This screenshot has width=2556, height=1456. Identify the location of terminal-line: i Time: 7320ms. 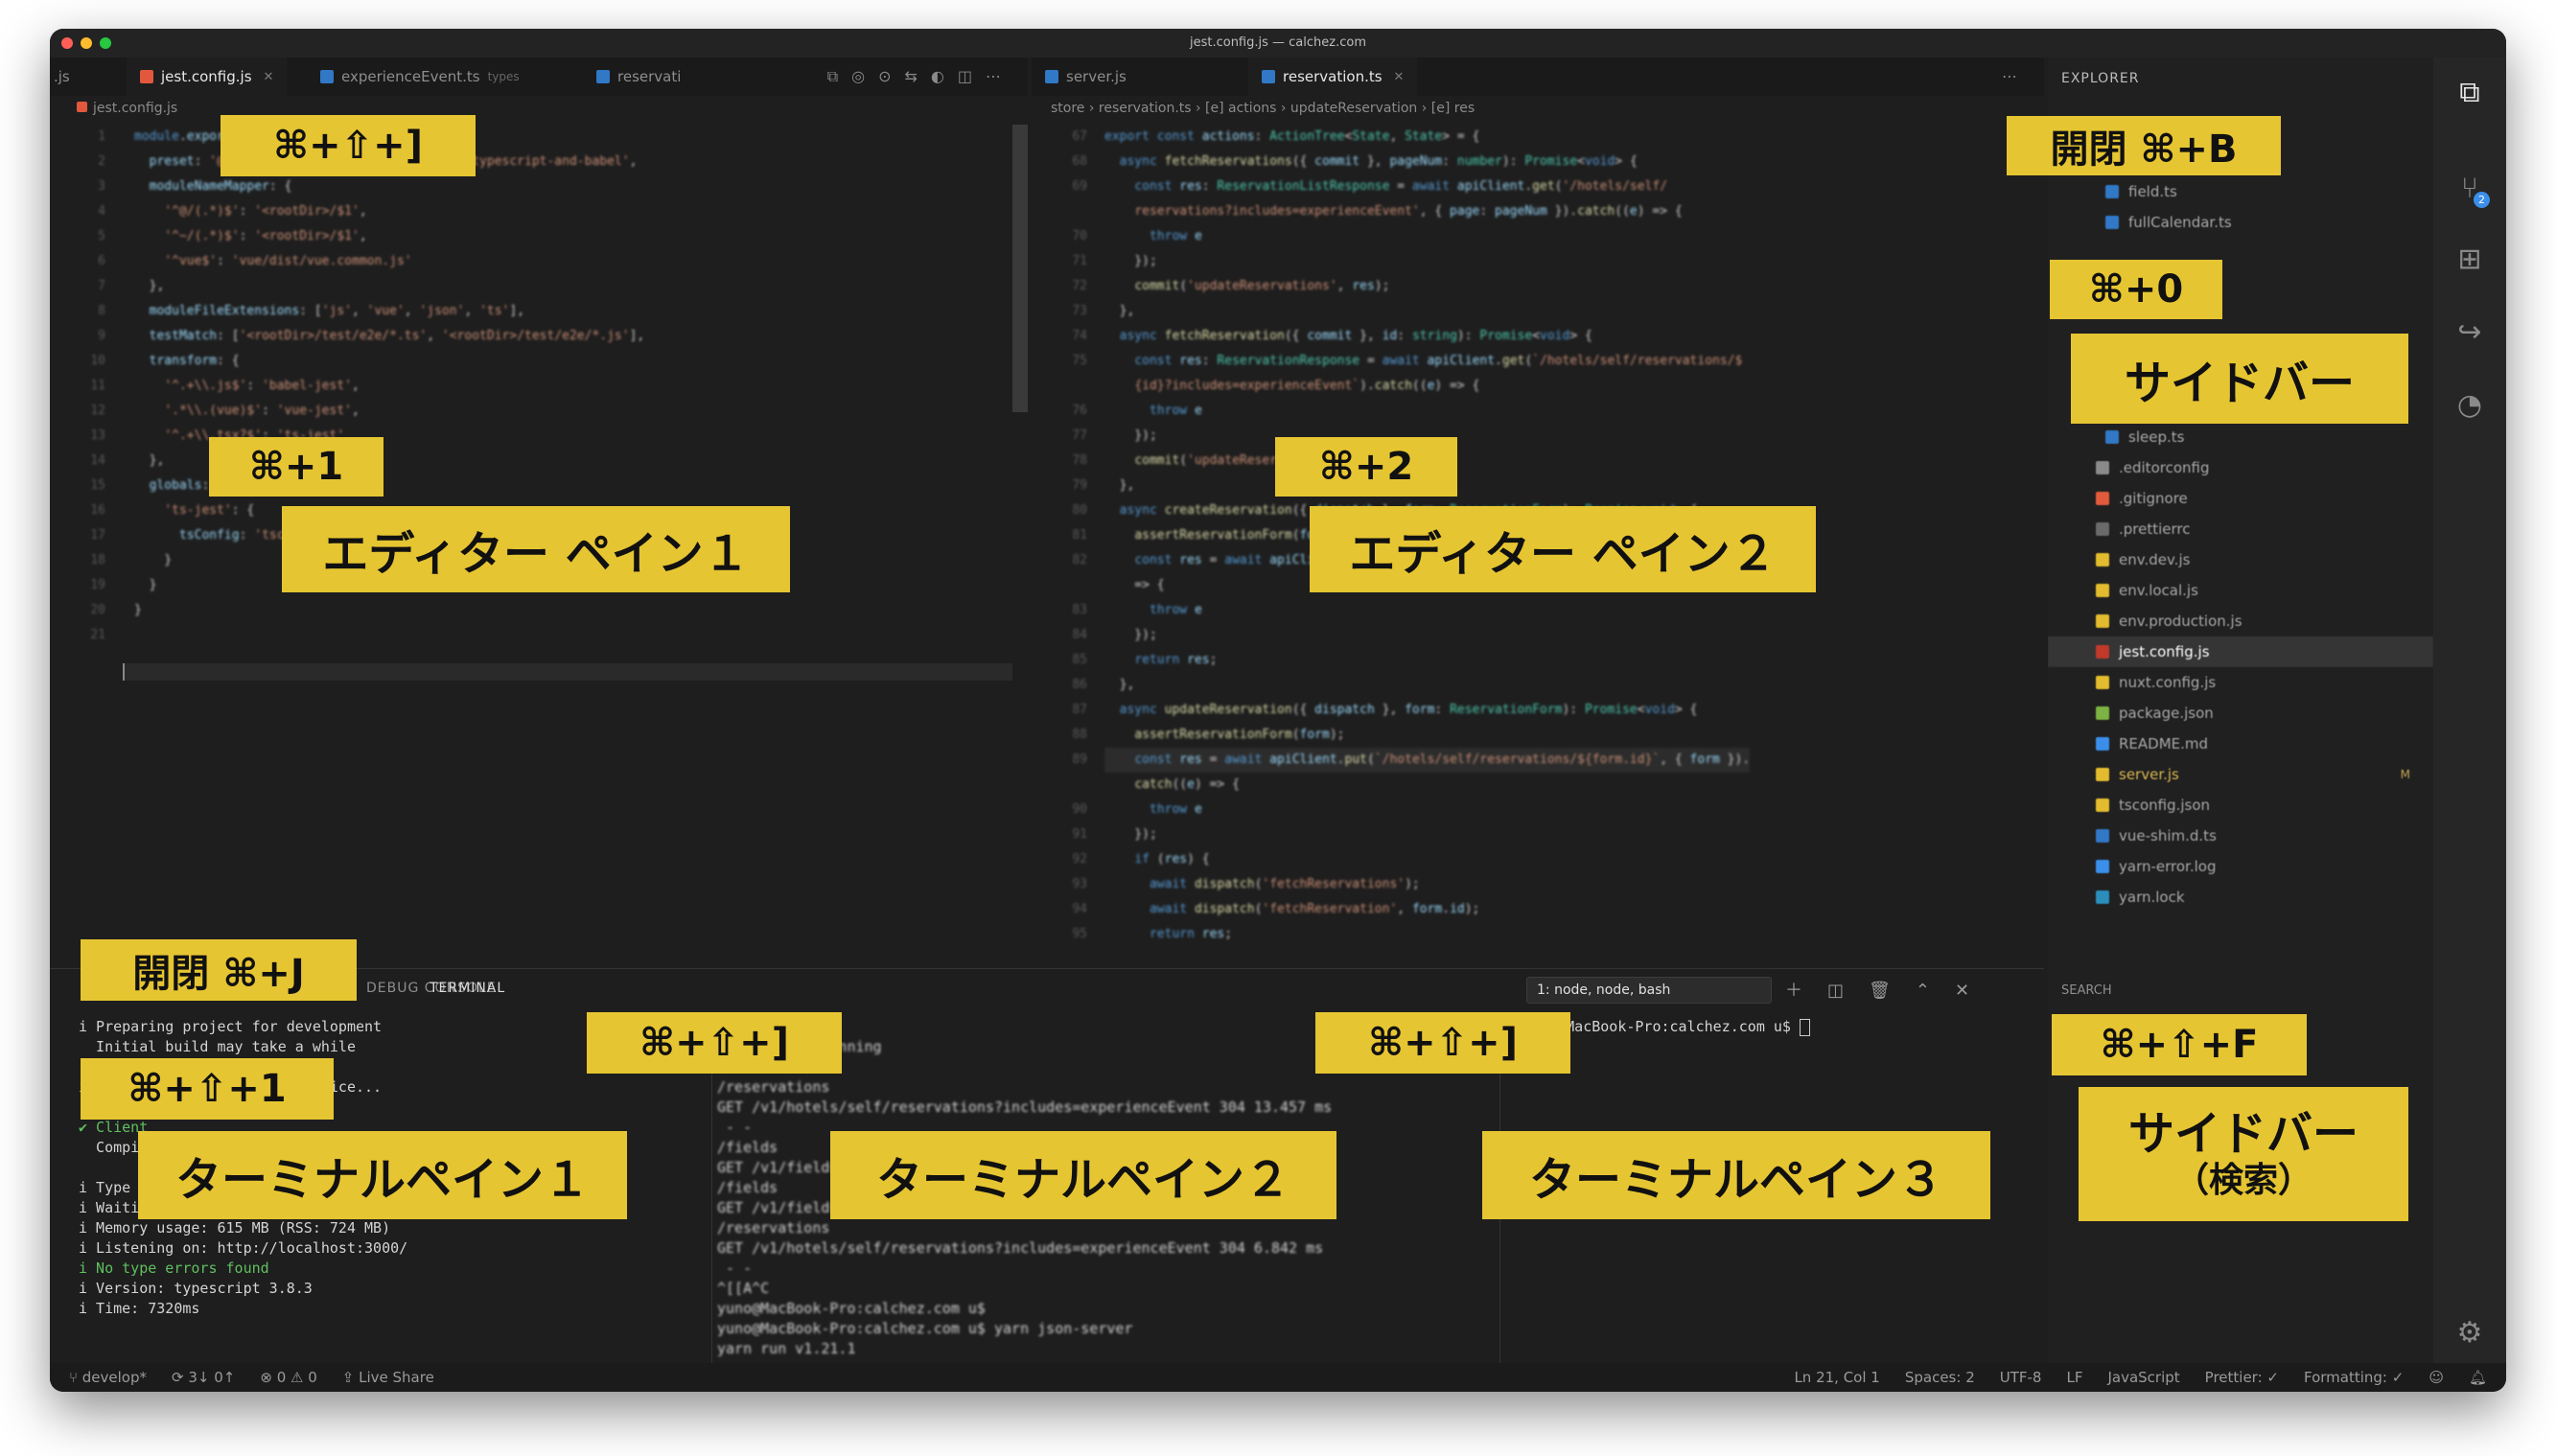
(139, 1308).